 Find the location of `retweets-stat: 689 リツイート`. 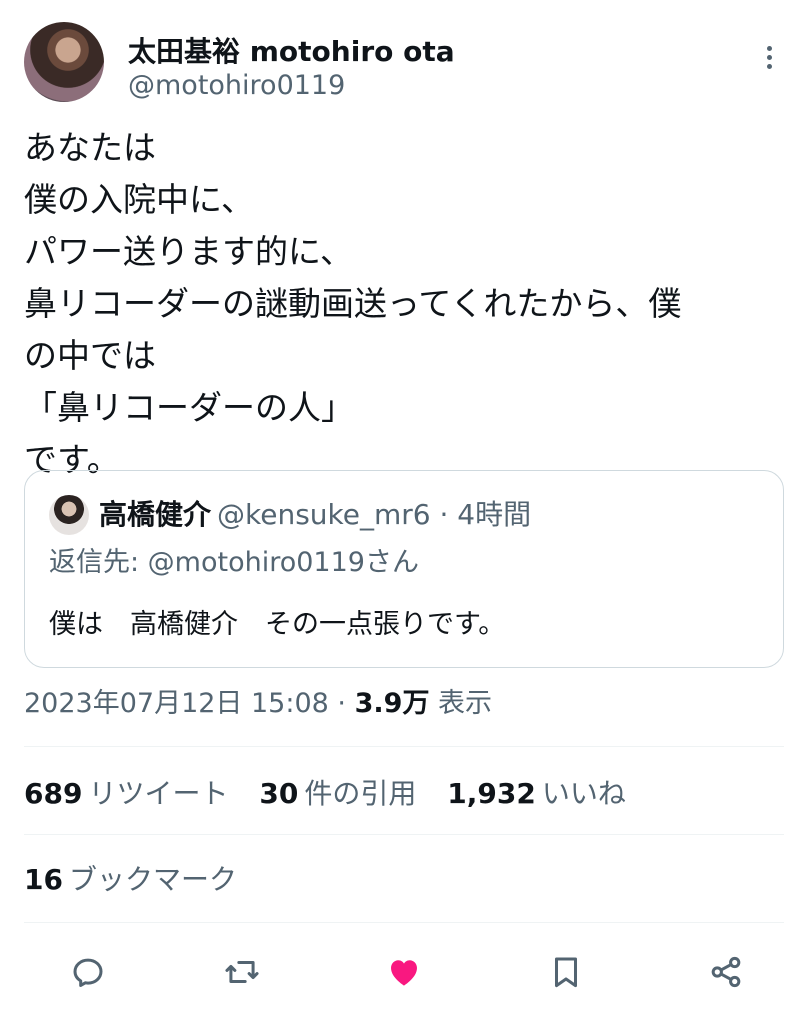

retweets-stat: 689 リツイート is located at coordinates (126, 793).